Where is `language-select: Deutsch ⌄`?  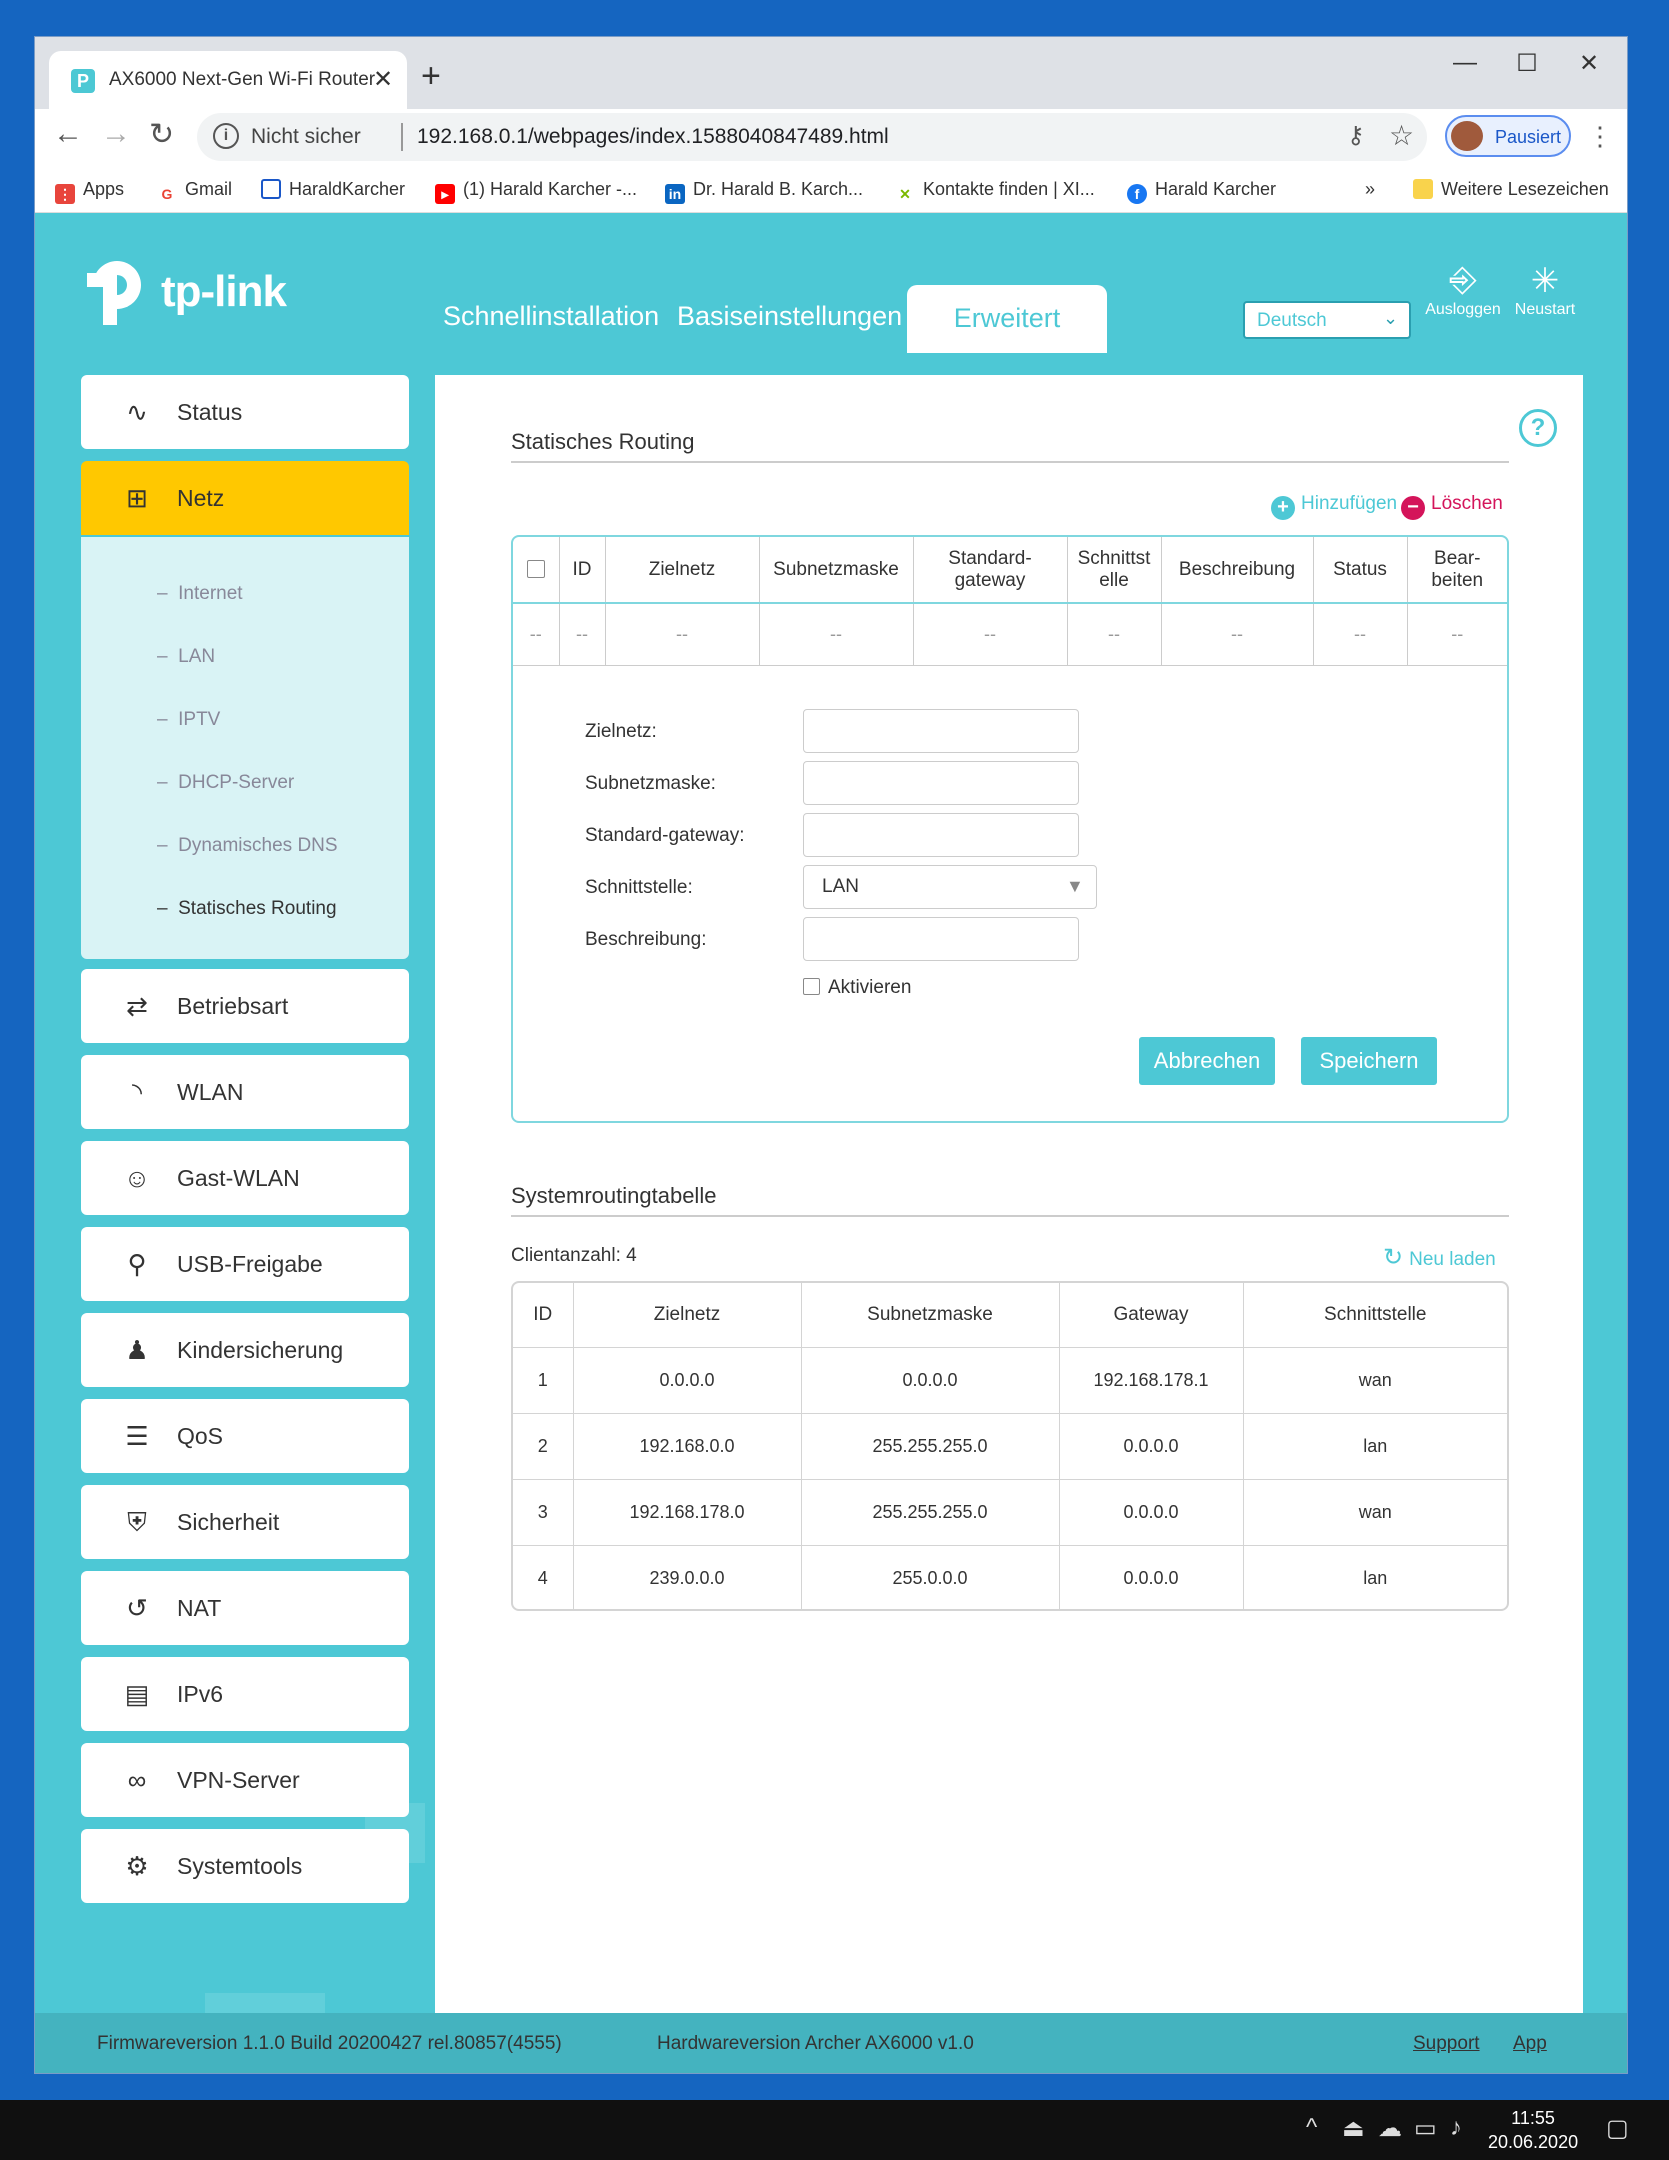 language-select: Deutsch ⌄ is located at coordinates (1327, 320).